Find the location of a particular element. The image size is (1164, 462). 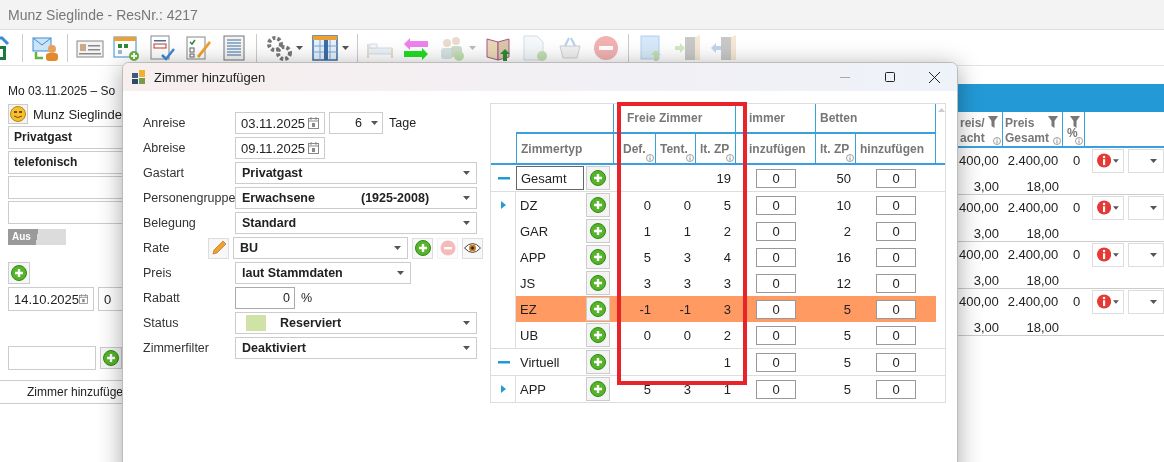

date-field: 09.11.2025 is located at coordinates (280, 148).